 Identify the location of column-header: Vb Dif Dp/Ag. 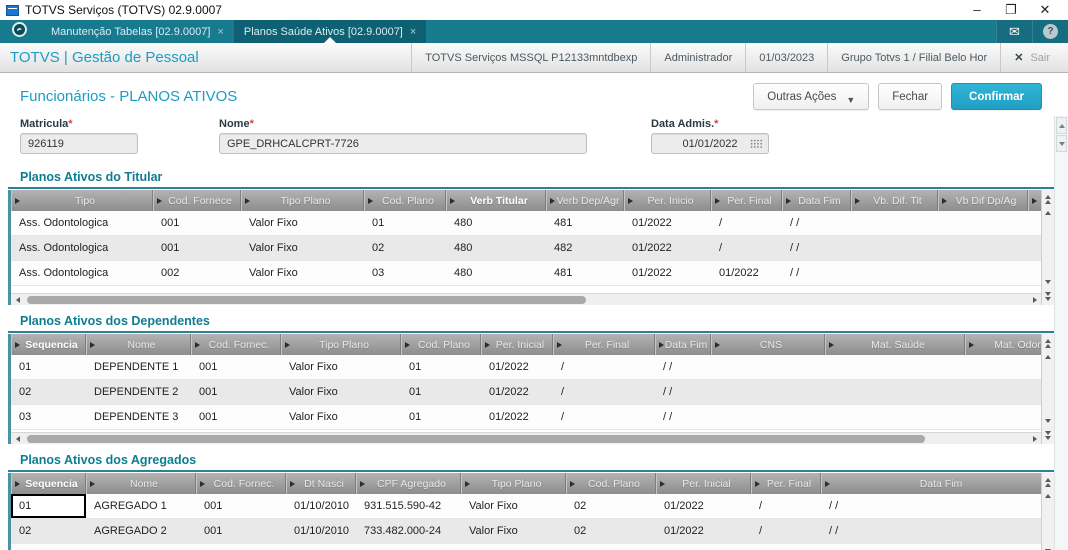
(983, 200).